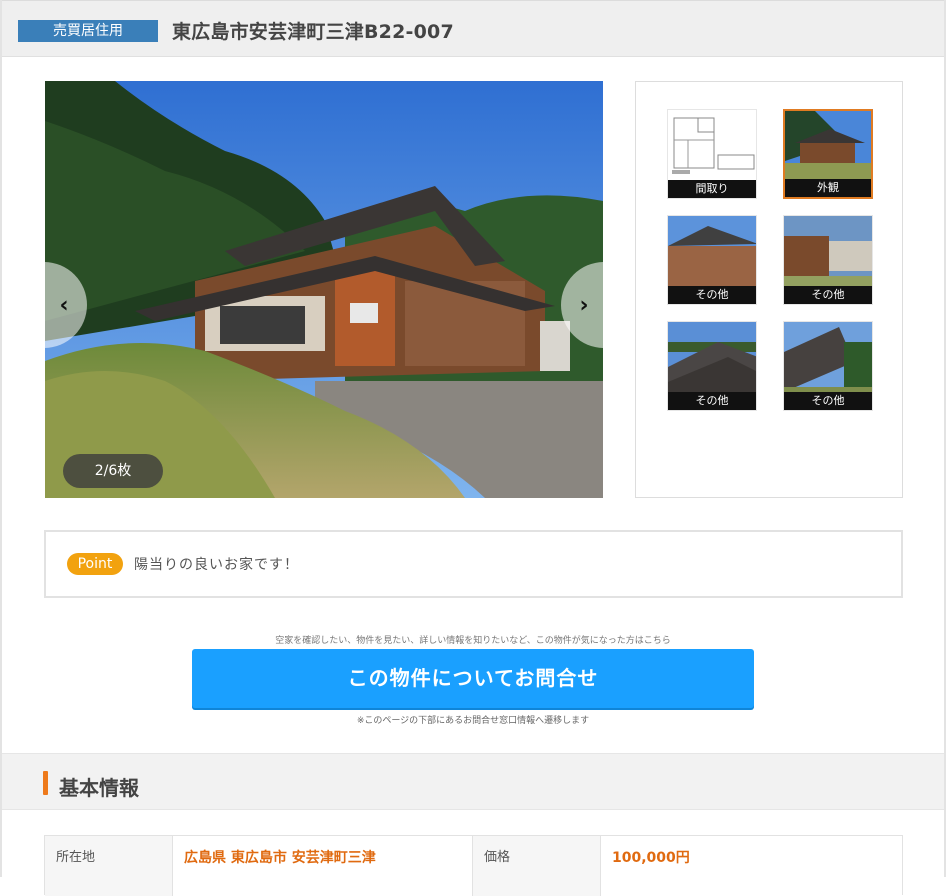 The image size is (946, 896). I want to click on thumbnail-panel: 間取り 外観 その他 その他 その他 その他, so click(769, 289).